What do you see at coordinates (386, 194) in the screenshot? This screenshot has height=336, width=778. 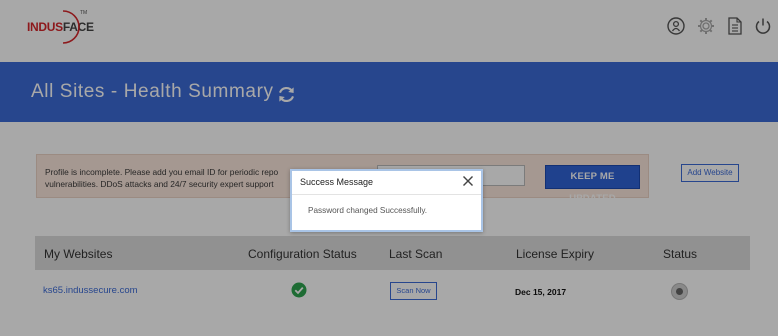 I see `modal-divider` at bounding box center [386, 194].